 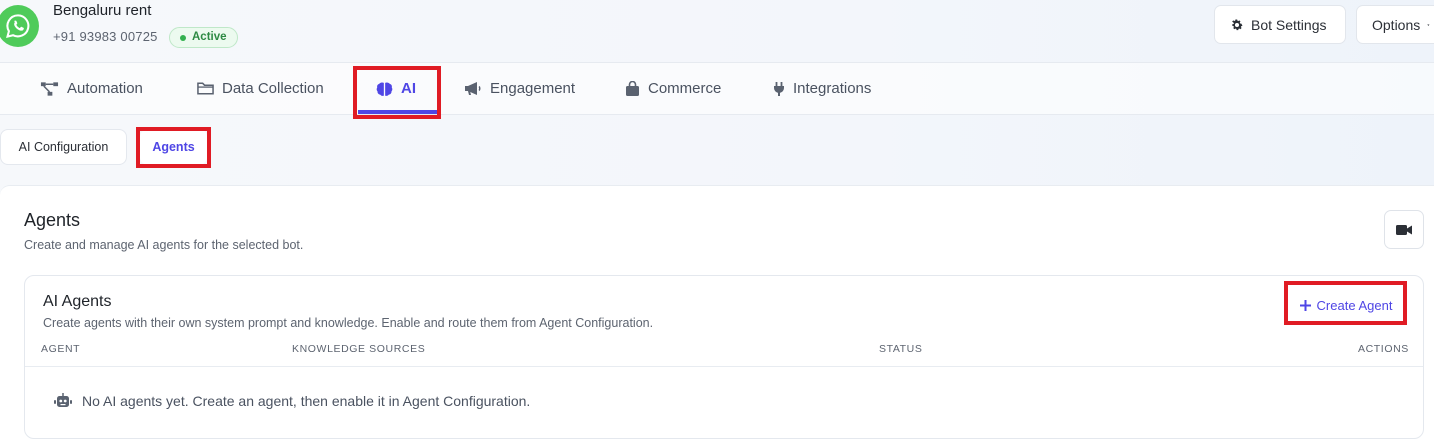 What do you see at coordinates (61, 349) in the screenshot?
I see `column-header-agent: AGENT` at bounding box center [61, 349].